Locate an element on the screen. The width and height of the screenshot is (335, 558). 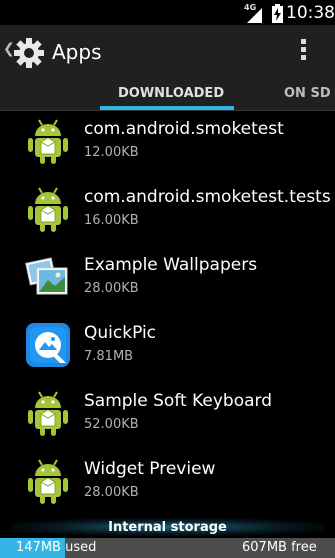
page-title: Apps is located at coordinates (77, 52).